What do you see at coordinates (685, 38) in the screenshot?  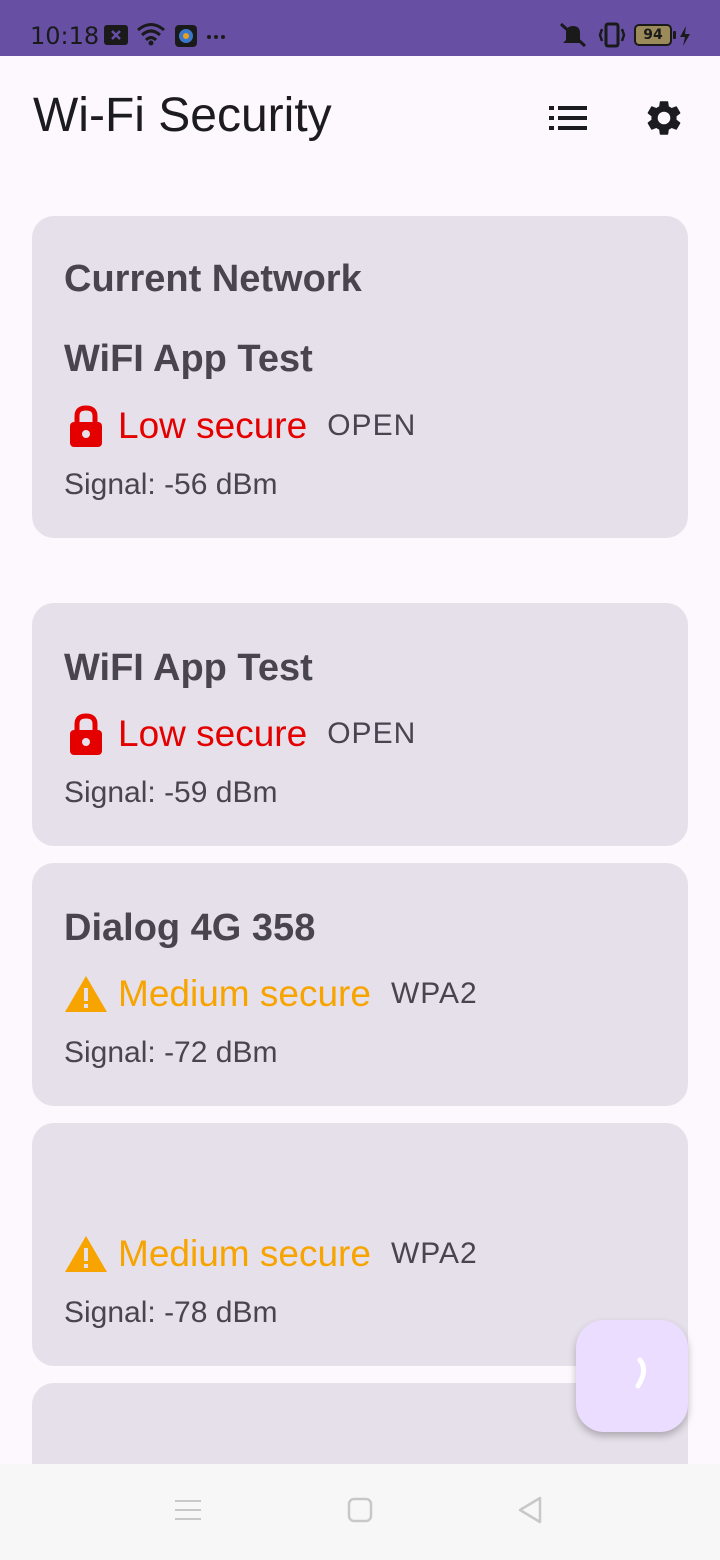 I see `charging-icon` at bounding box center [685, 38].